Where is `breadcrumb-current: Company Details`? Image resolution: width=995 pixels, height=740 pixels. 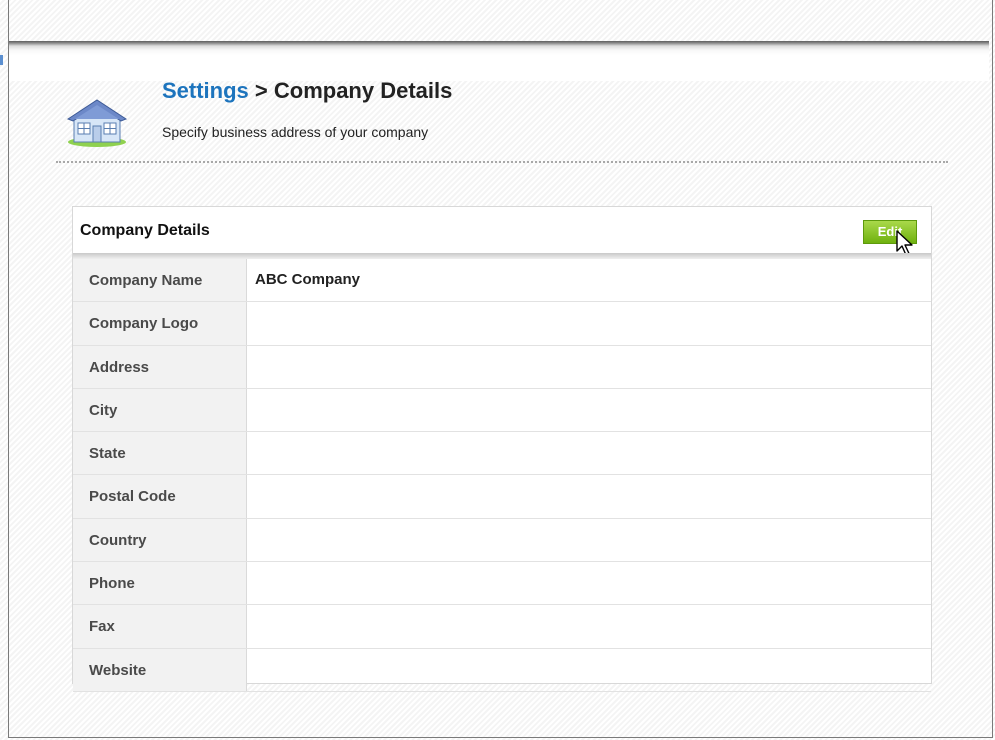 breadcrumb-current: Company Details is located at coordinates (363, 90).